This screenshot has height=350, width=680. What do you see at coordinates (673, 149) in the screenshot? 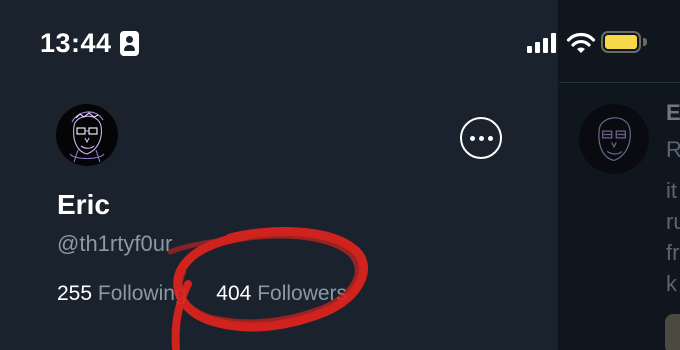
I see `feed-text-fragment: R` at bounding box center [673, 149].